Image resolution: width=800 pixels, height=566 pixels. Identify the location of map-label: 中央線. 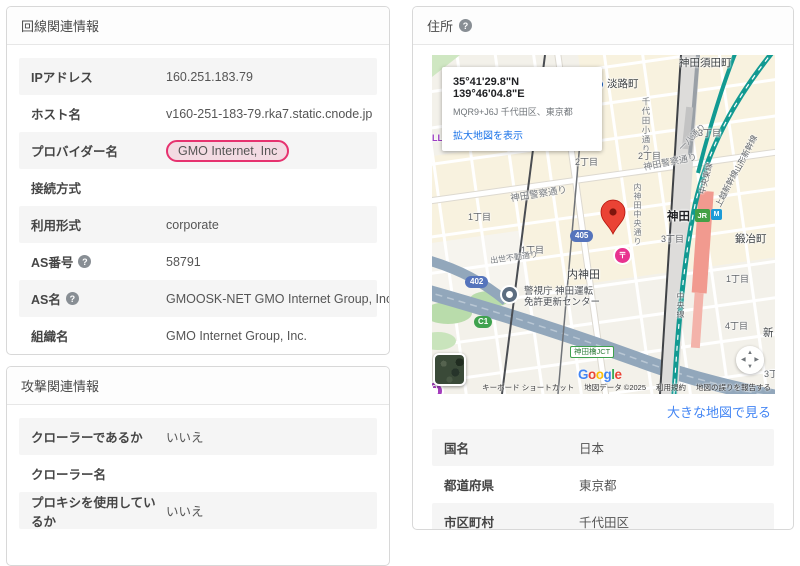
(680, 305).